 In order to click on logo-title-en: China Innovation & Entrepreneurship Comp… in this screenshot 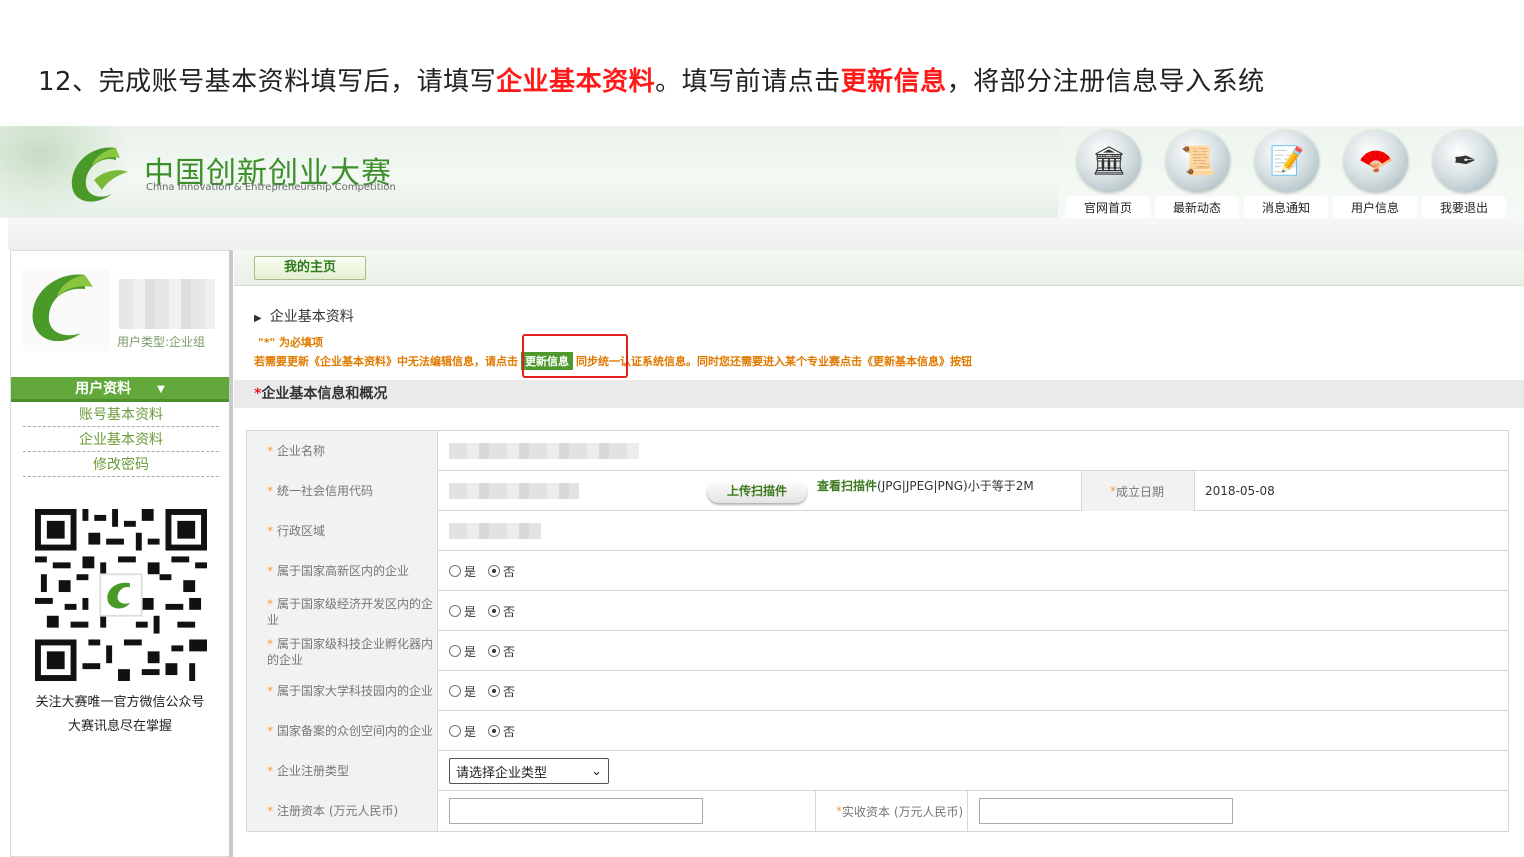, I will do `click(271, 187)`.